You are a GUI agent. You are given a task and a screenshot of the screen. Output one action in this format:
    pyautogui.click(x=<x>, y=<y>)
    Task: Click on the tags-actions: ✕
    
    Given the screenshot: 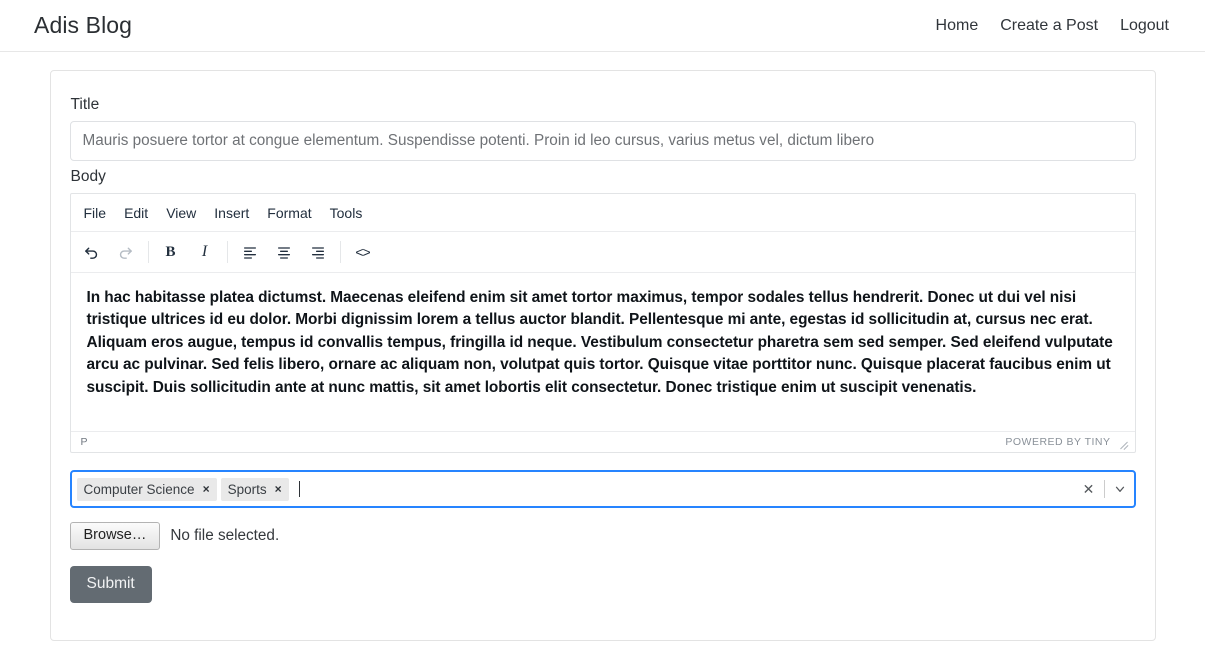 What is the action you would take?
    pyautogui.click(x=1104, y=489)
    